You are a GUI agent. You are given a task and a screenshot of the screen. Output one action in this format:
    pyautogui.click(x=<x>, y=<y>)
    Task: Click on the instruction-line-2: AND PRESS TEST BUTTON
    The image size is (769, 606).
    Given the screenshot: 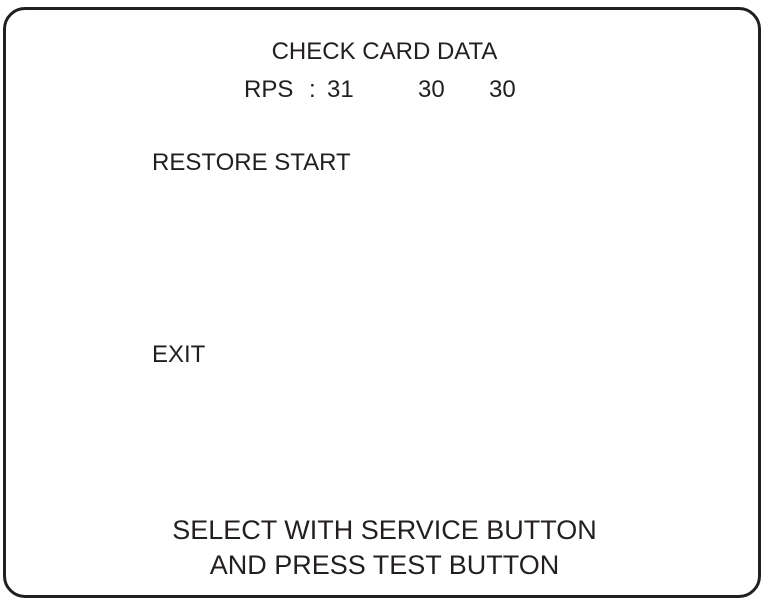 What is the action you would take?
    pyautogui.click(x=384, y=565)
    